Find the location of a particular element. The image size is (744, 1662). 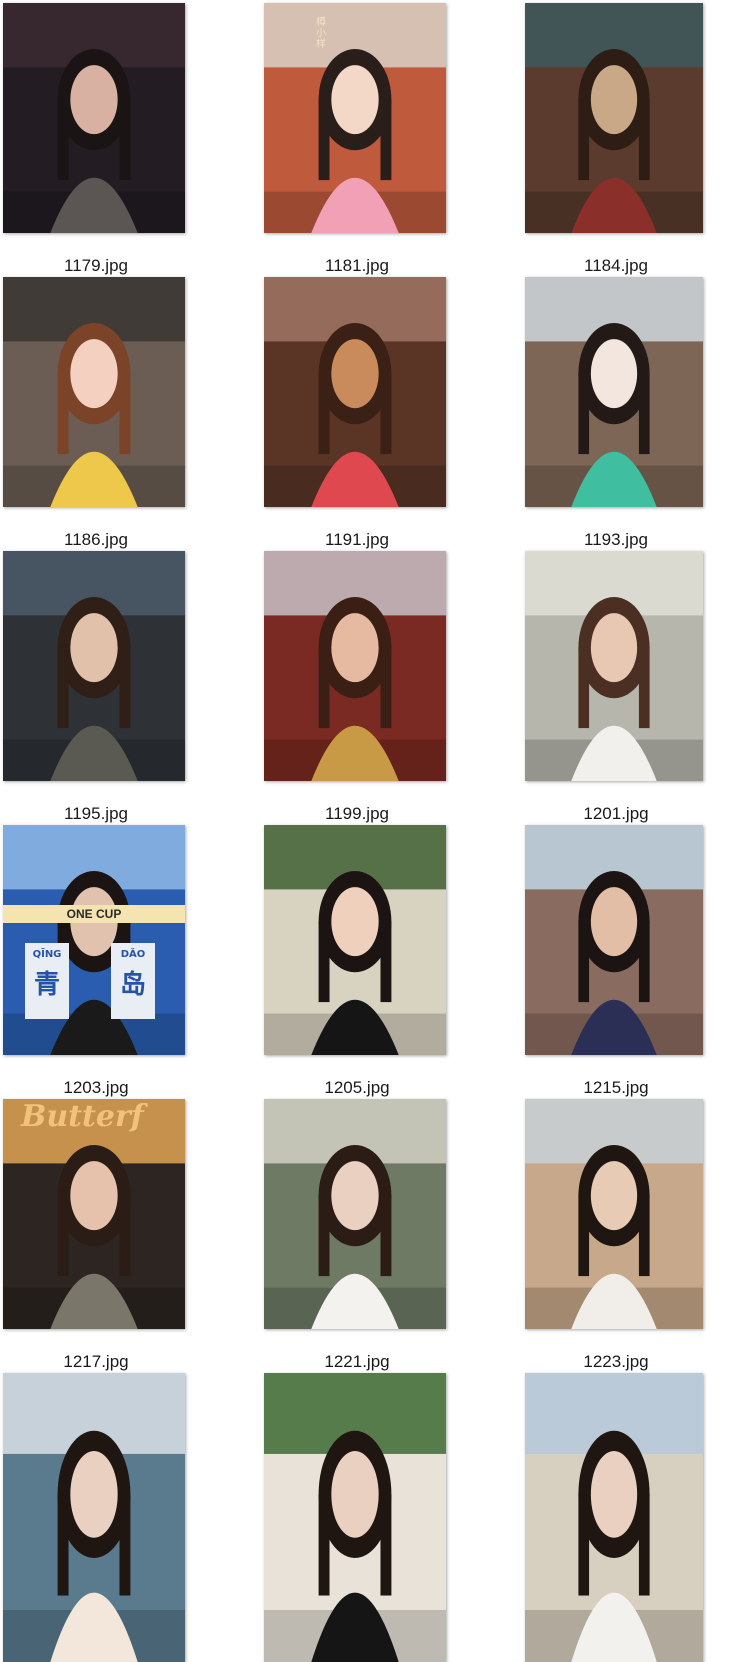

file-name-label: 1181.jpg is located at coordinates (357, 265).